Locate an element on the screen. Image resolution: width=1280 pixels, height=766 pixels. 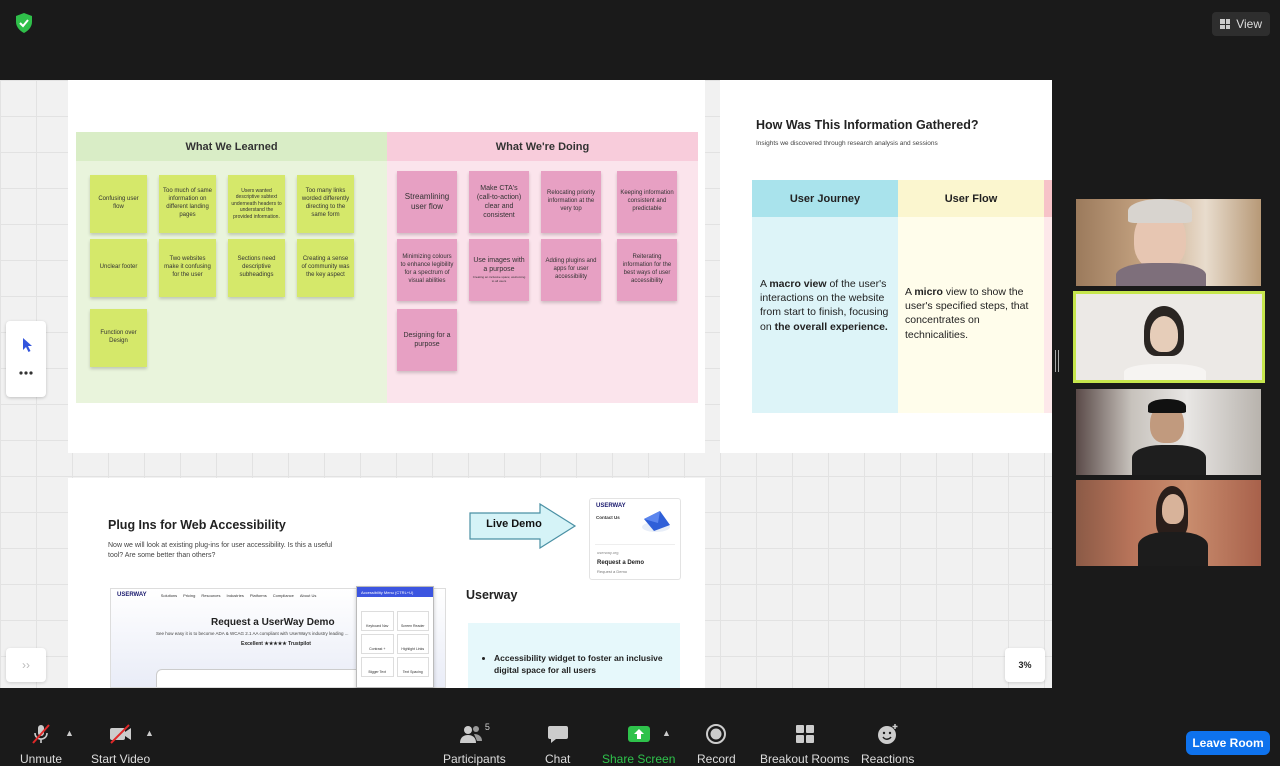
card-request-sub: Request a Demo is located at coordinates (612, 571).